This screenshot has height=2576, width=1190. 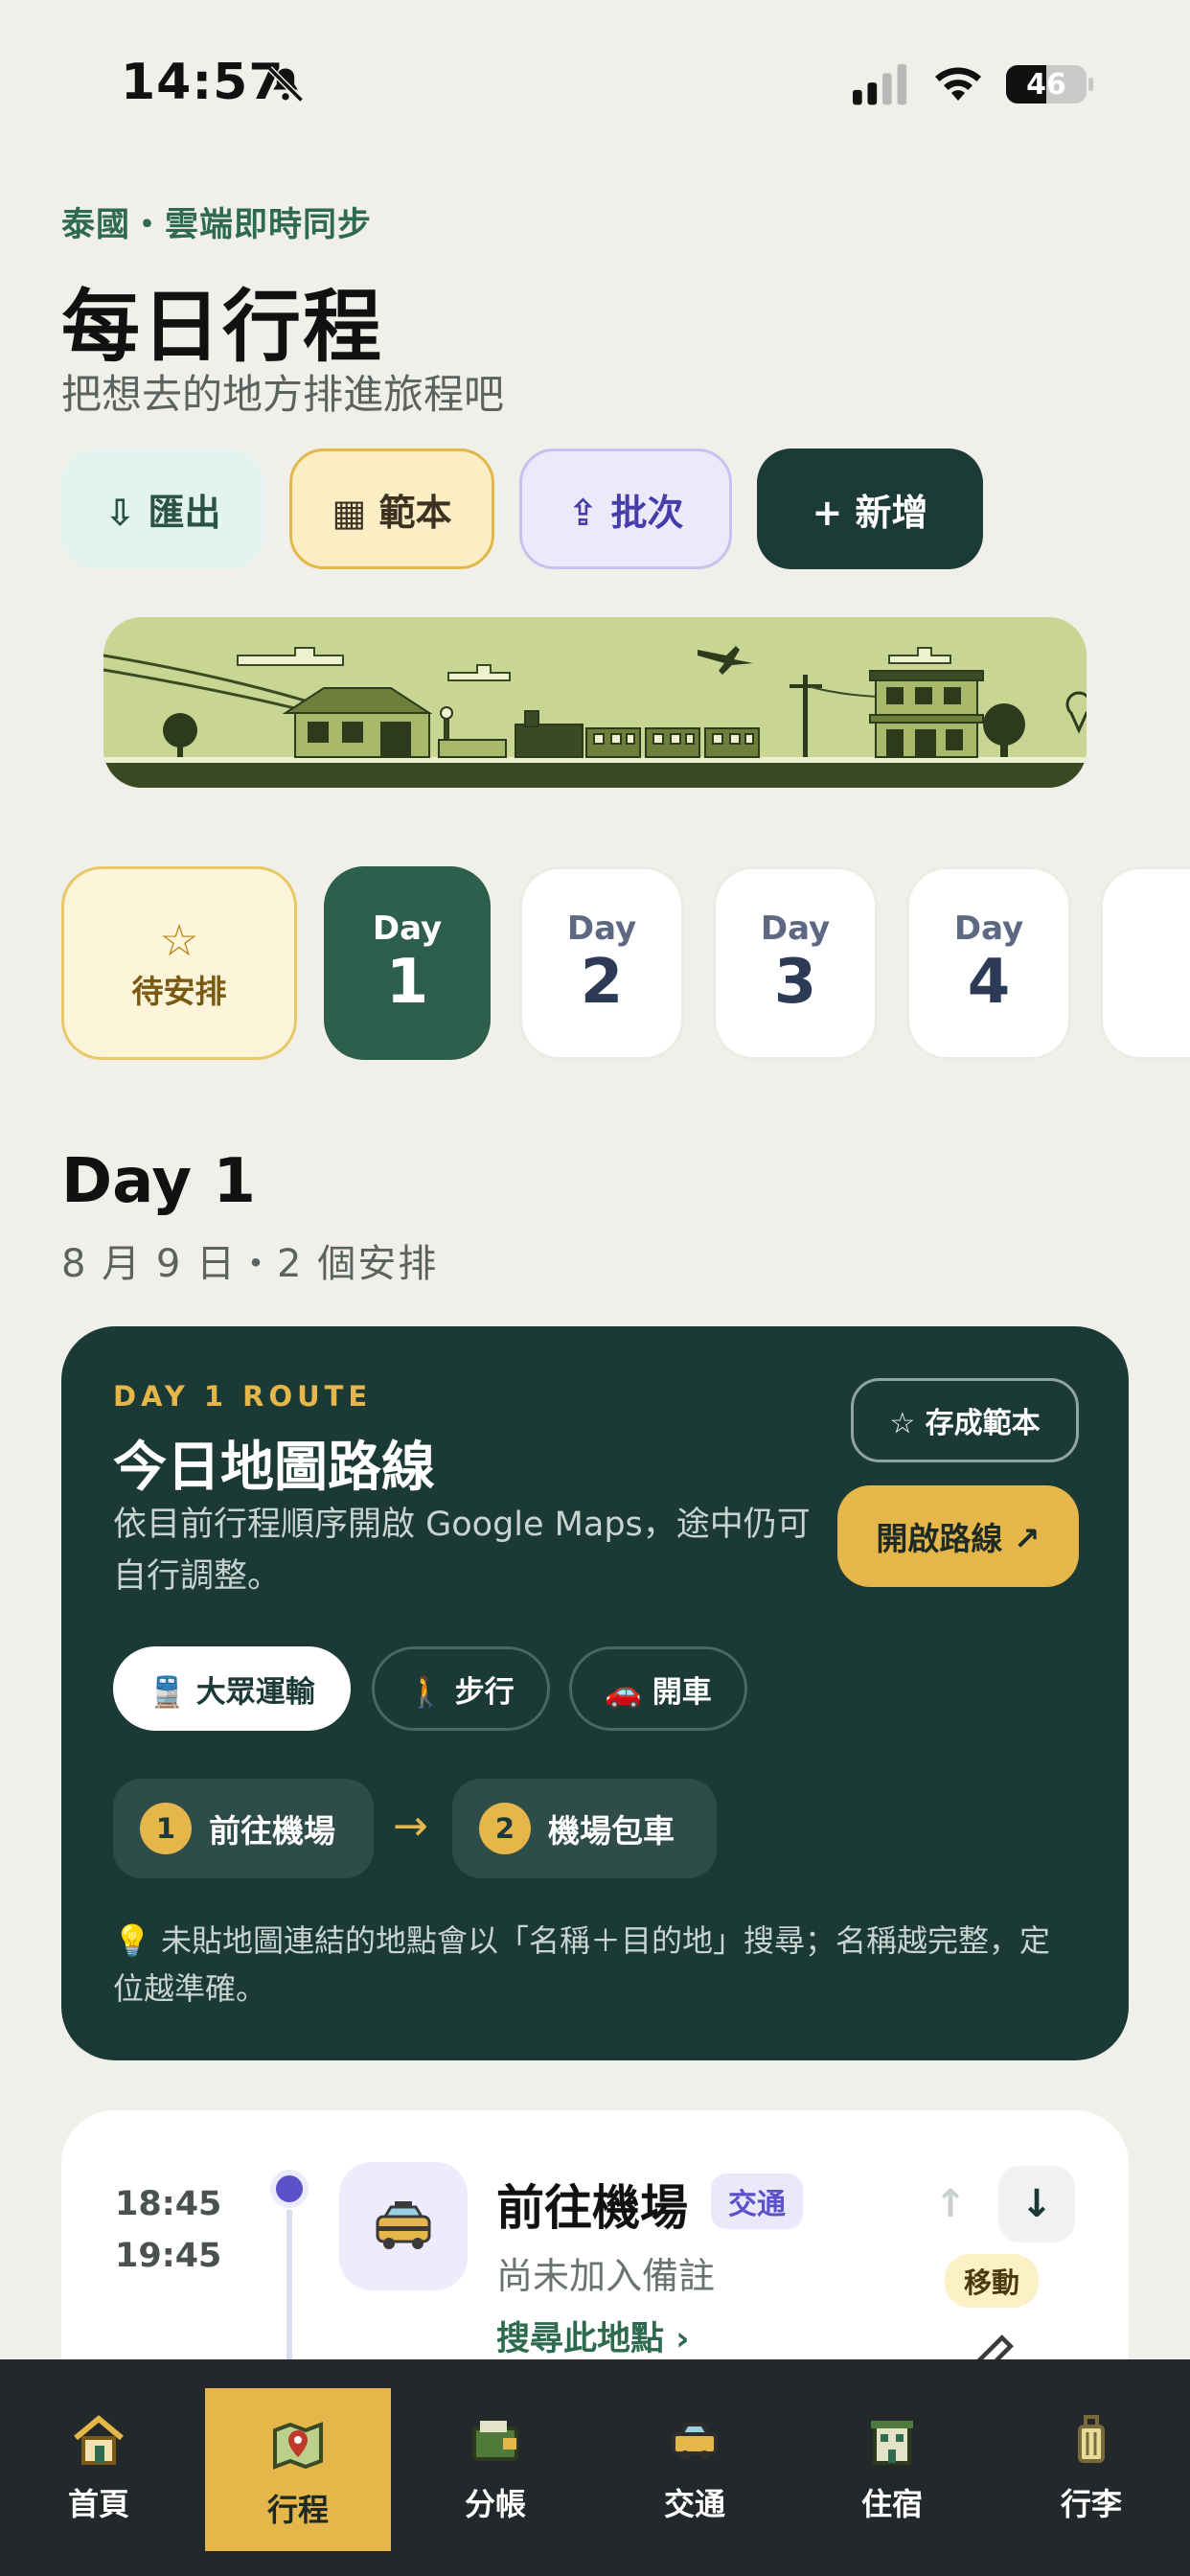 What do you see at coordinates (757, 2202) in the screenshot?
I see `item-category-badge: 交通` at bounding box center [757, 2202].